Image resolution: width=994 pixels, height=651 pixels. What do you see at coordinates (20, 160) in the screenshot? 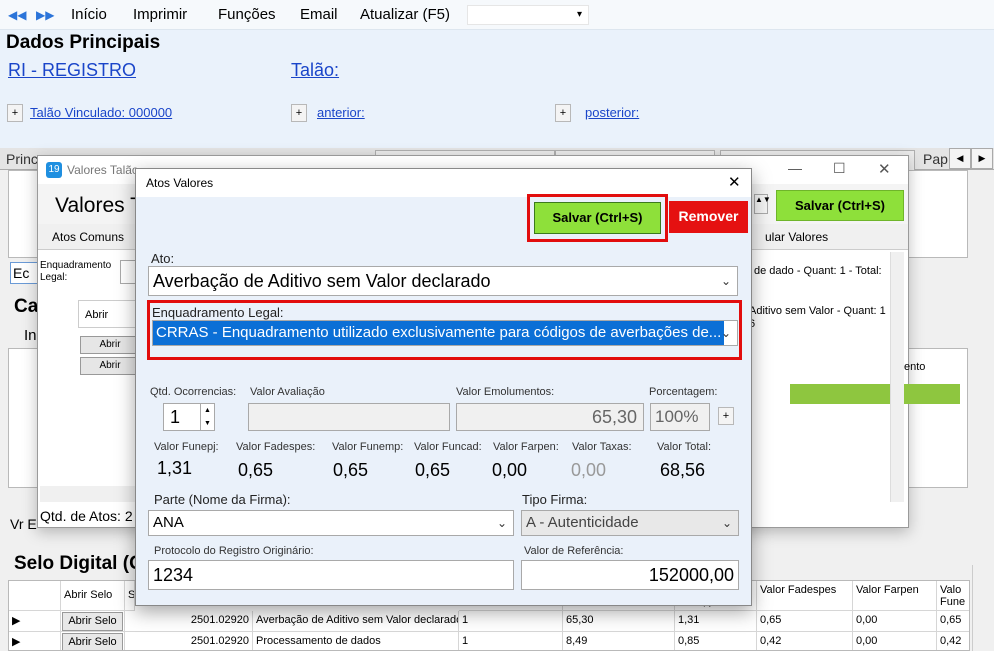
I see `tab-principal: Princ` at bounding box center [20, 160].